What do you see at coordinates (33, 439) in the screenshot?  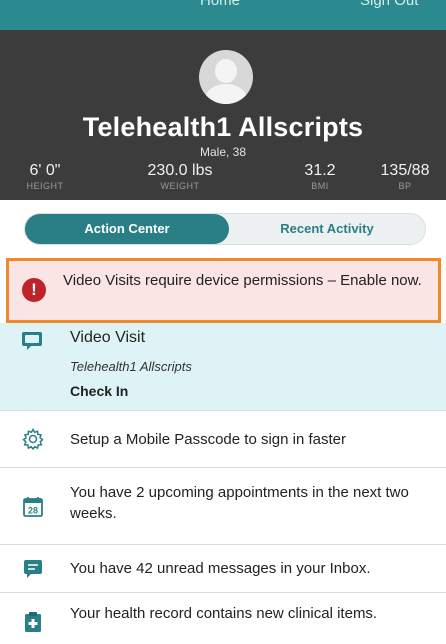 I see `gear-icon` at bounding box center [33, 439].